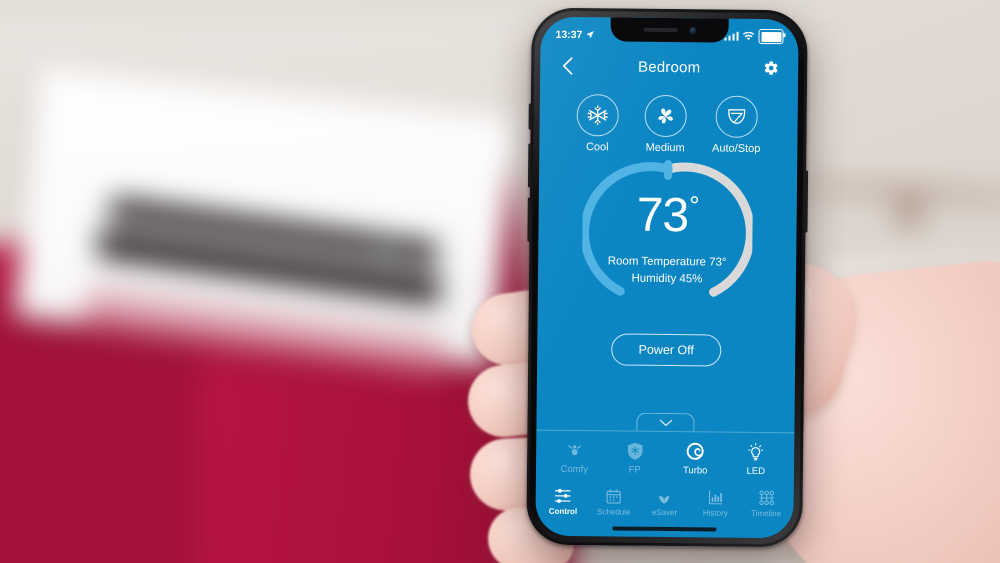 The image size is (1000, 563). I want to click on degree-symbol: °, so click(694, 204).